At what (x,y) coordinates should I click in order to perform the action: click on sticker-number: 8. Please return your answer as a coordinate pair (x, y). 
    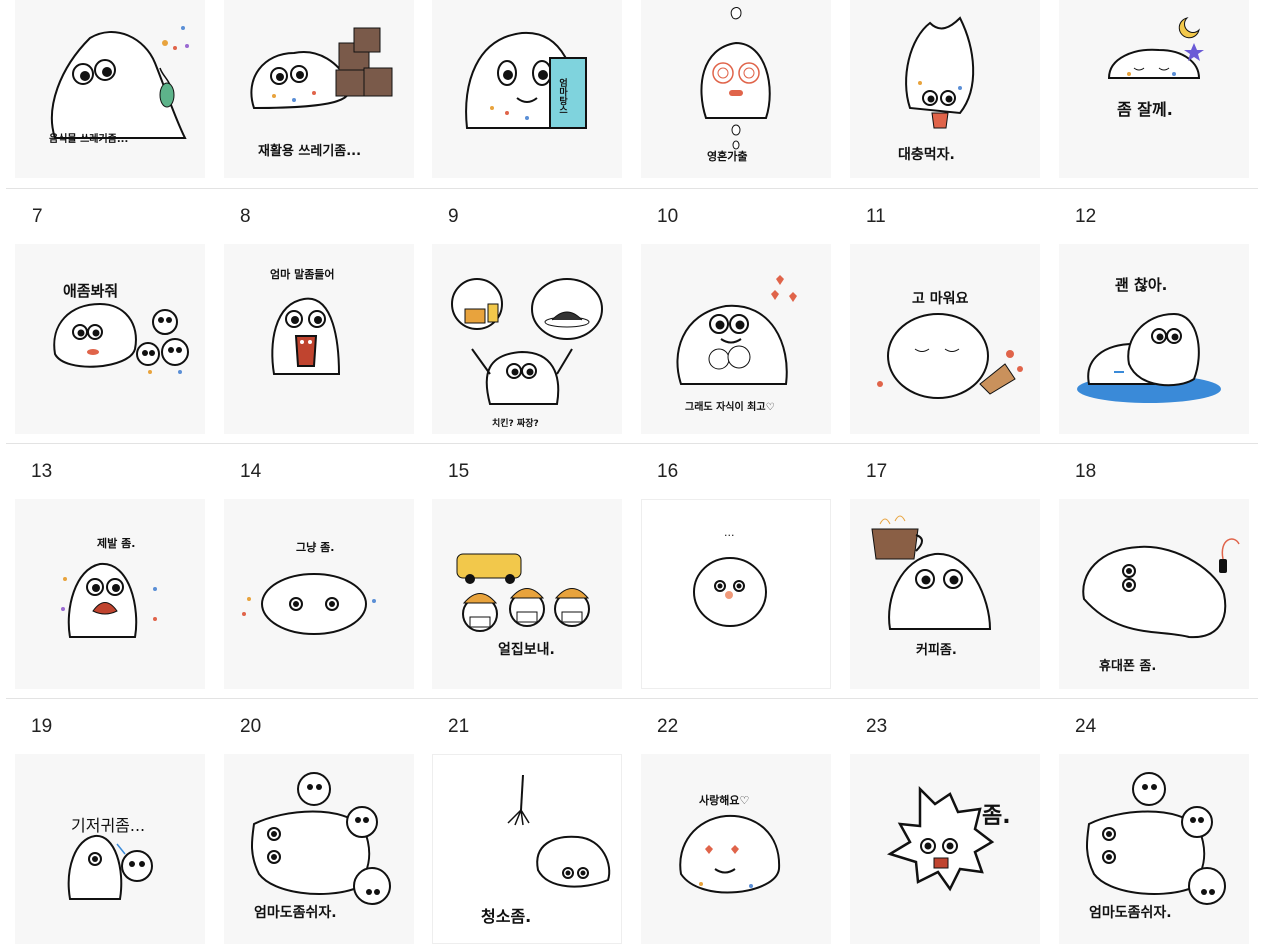
    Looking at the image, I should click on (245, 216).